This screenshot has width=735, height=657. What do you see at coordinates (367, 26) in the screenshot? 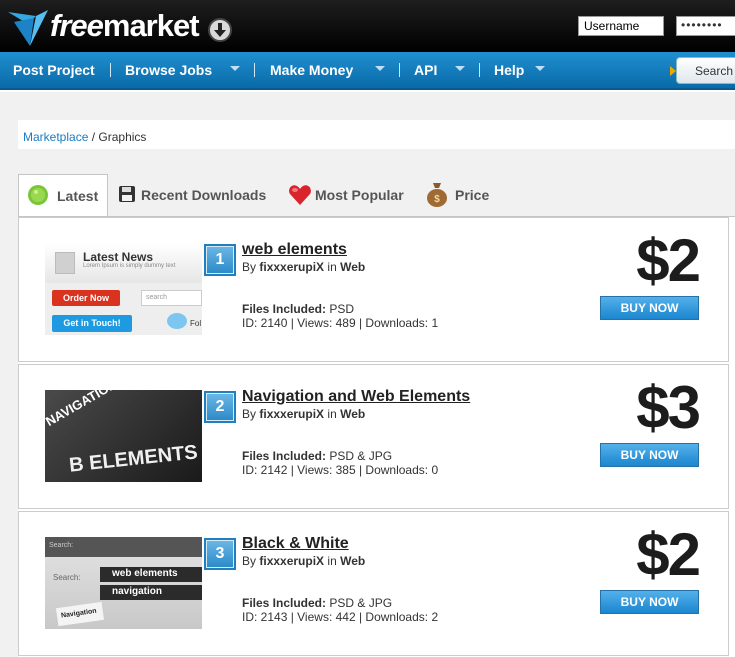
I see `top-header: freemarket Username ••••••••` at bounding box center [367, 26].